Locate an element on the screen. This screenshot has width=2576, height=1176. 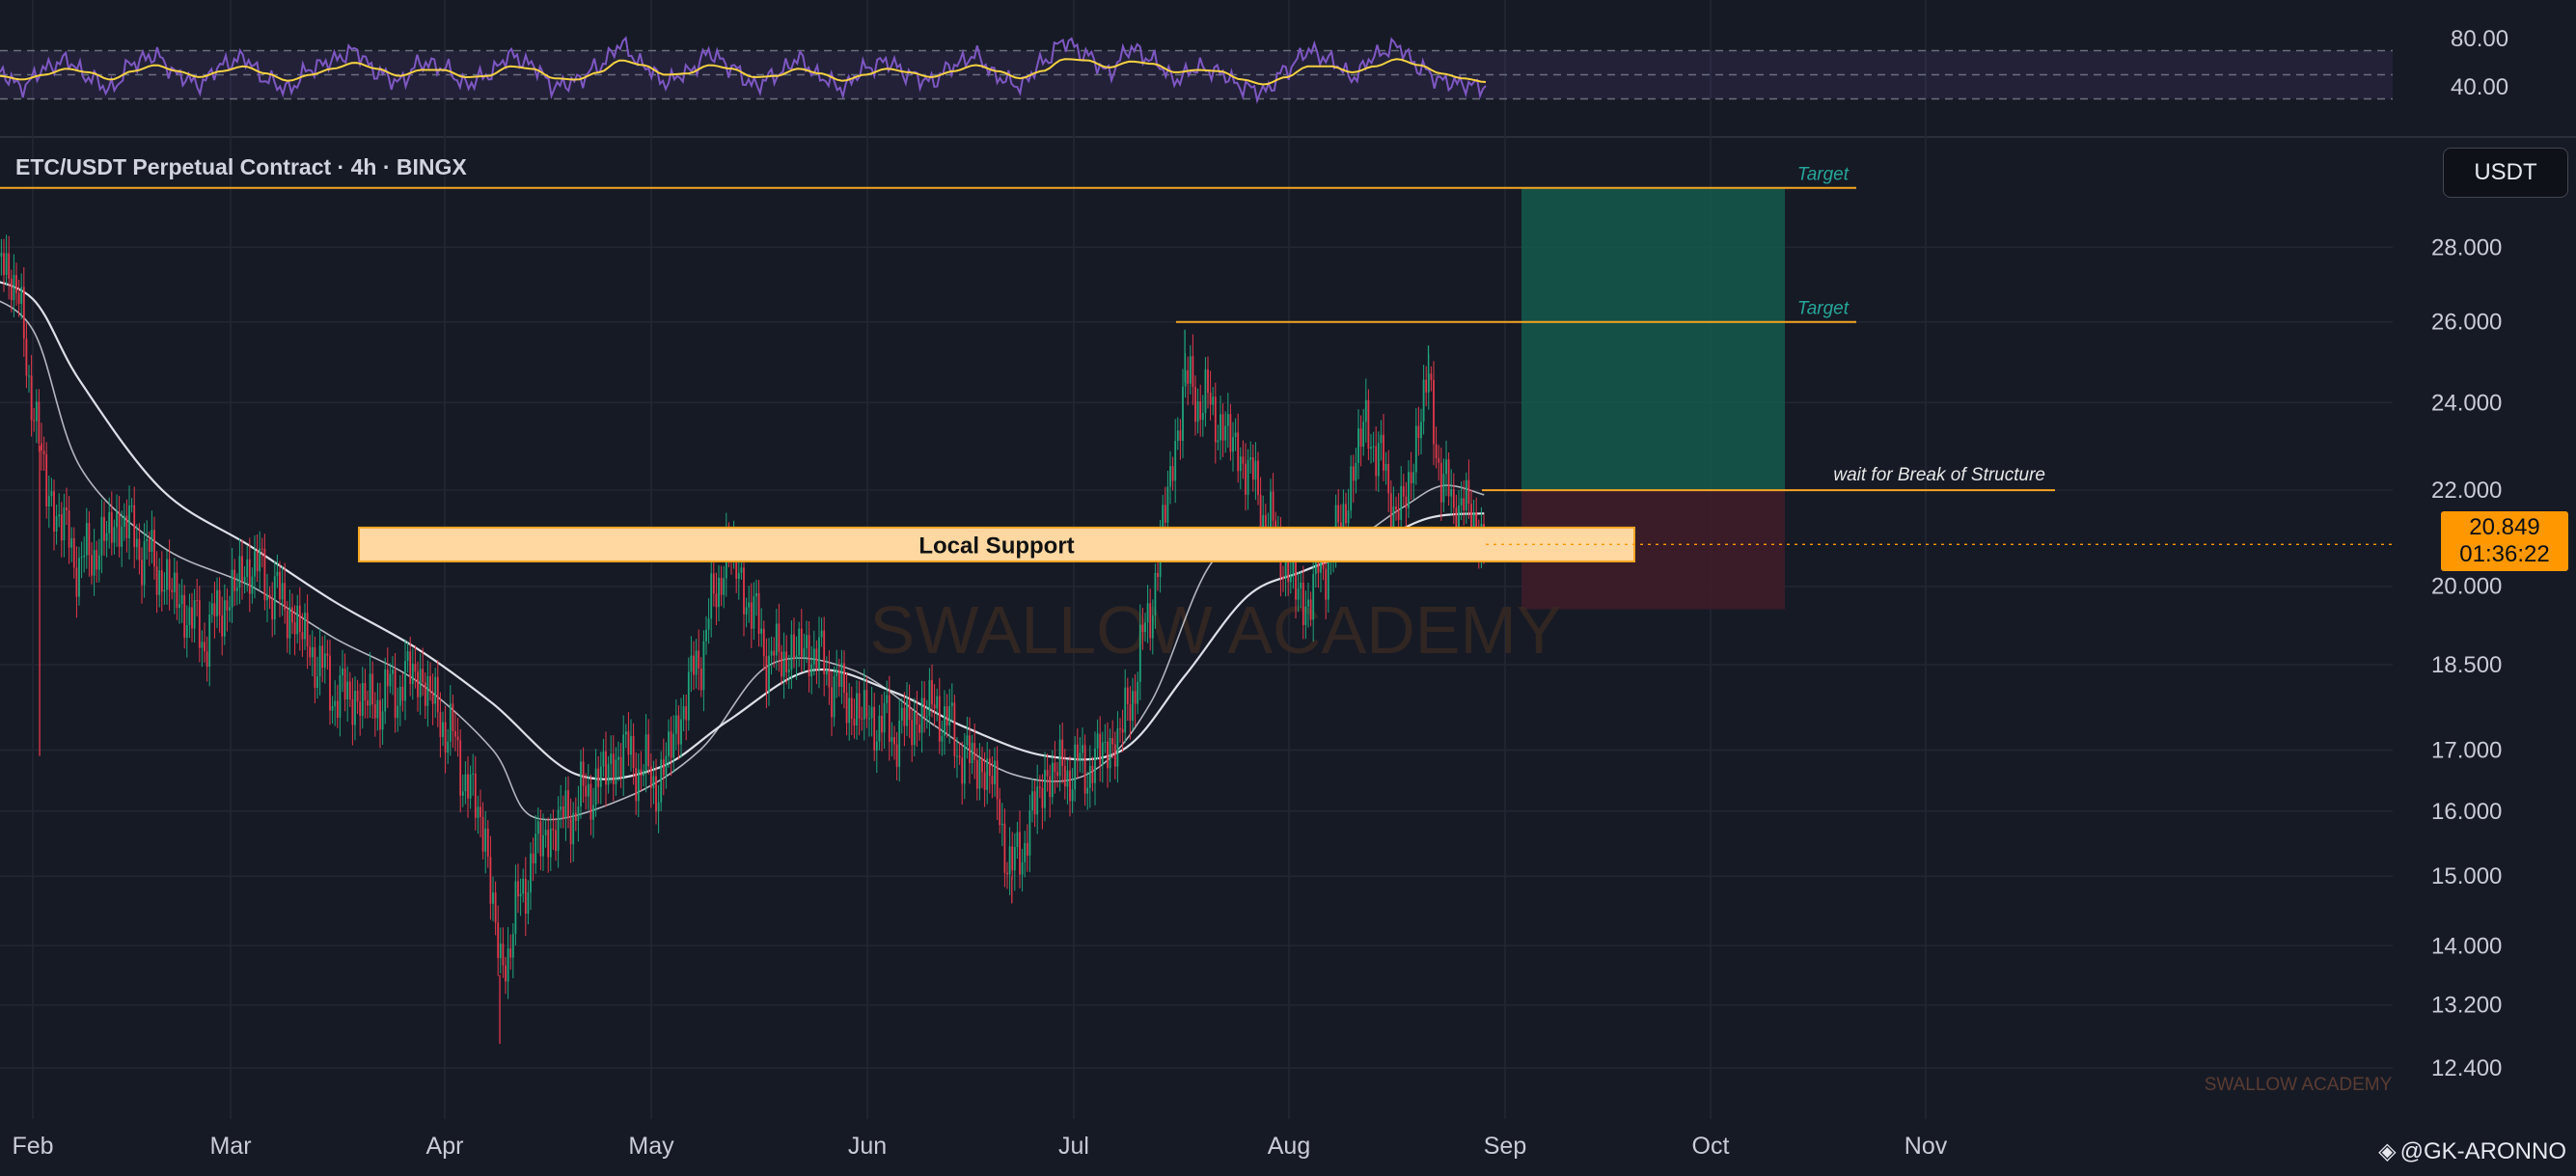
attribution: ◈ @GK-ARONNO is located at coordinates (2472, 1151).